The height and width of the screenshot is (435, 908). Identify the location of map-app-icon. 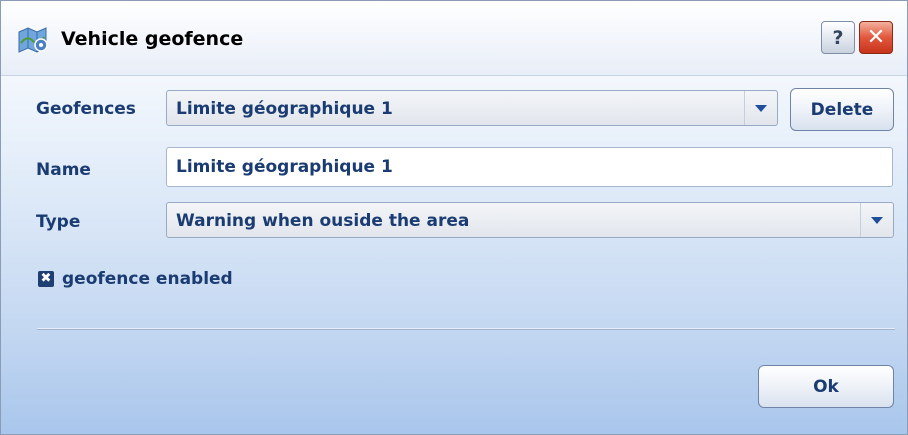
(33, 40).